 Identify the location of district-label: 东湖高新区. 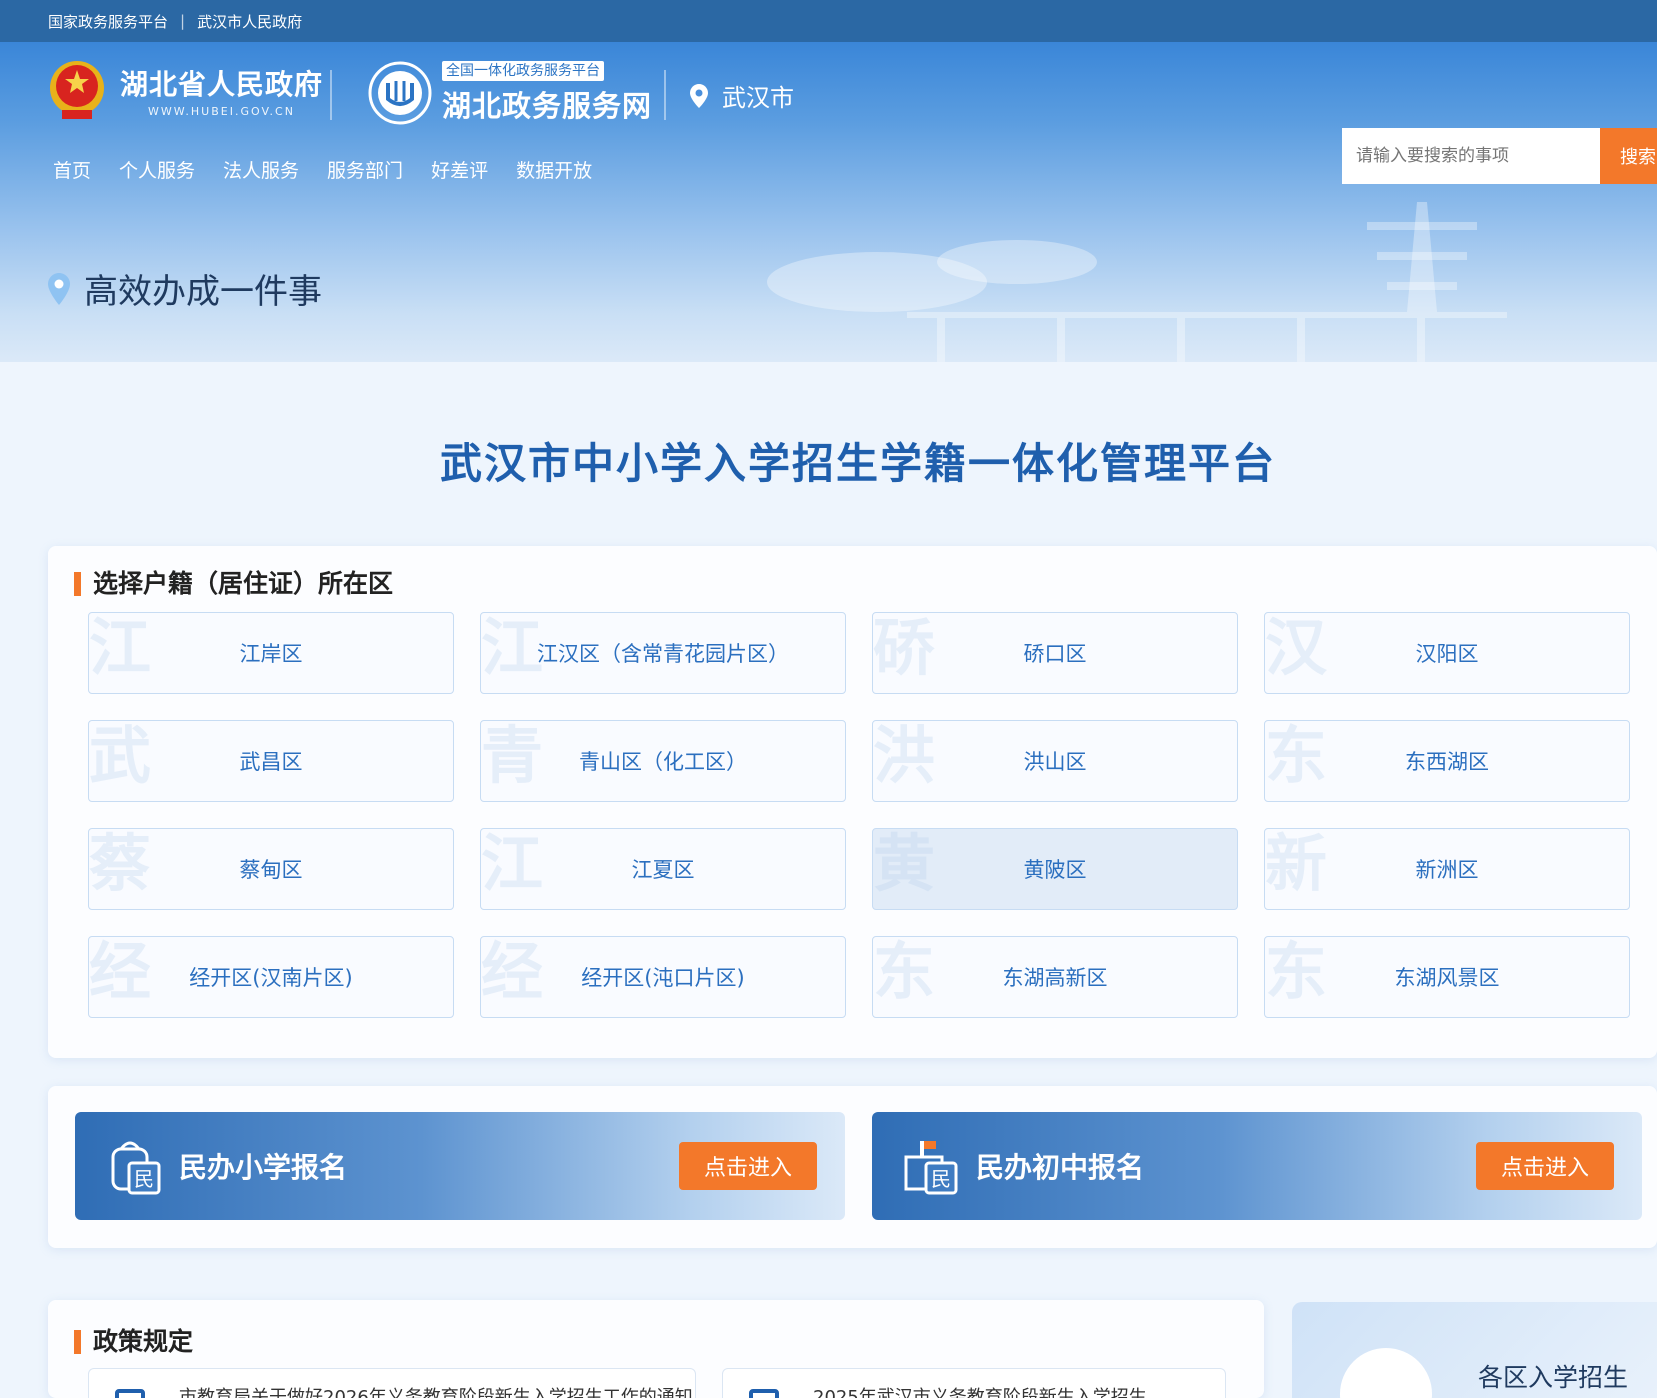
(1055, 978).